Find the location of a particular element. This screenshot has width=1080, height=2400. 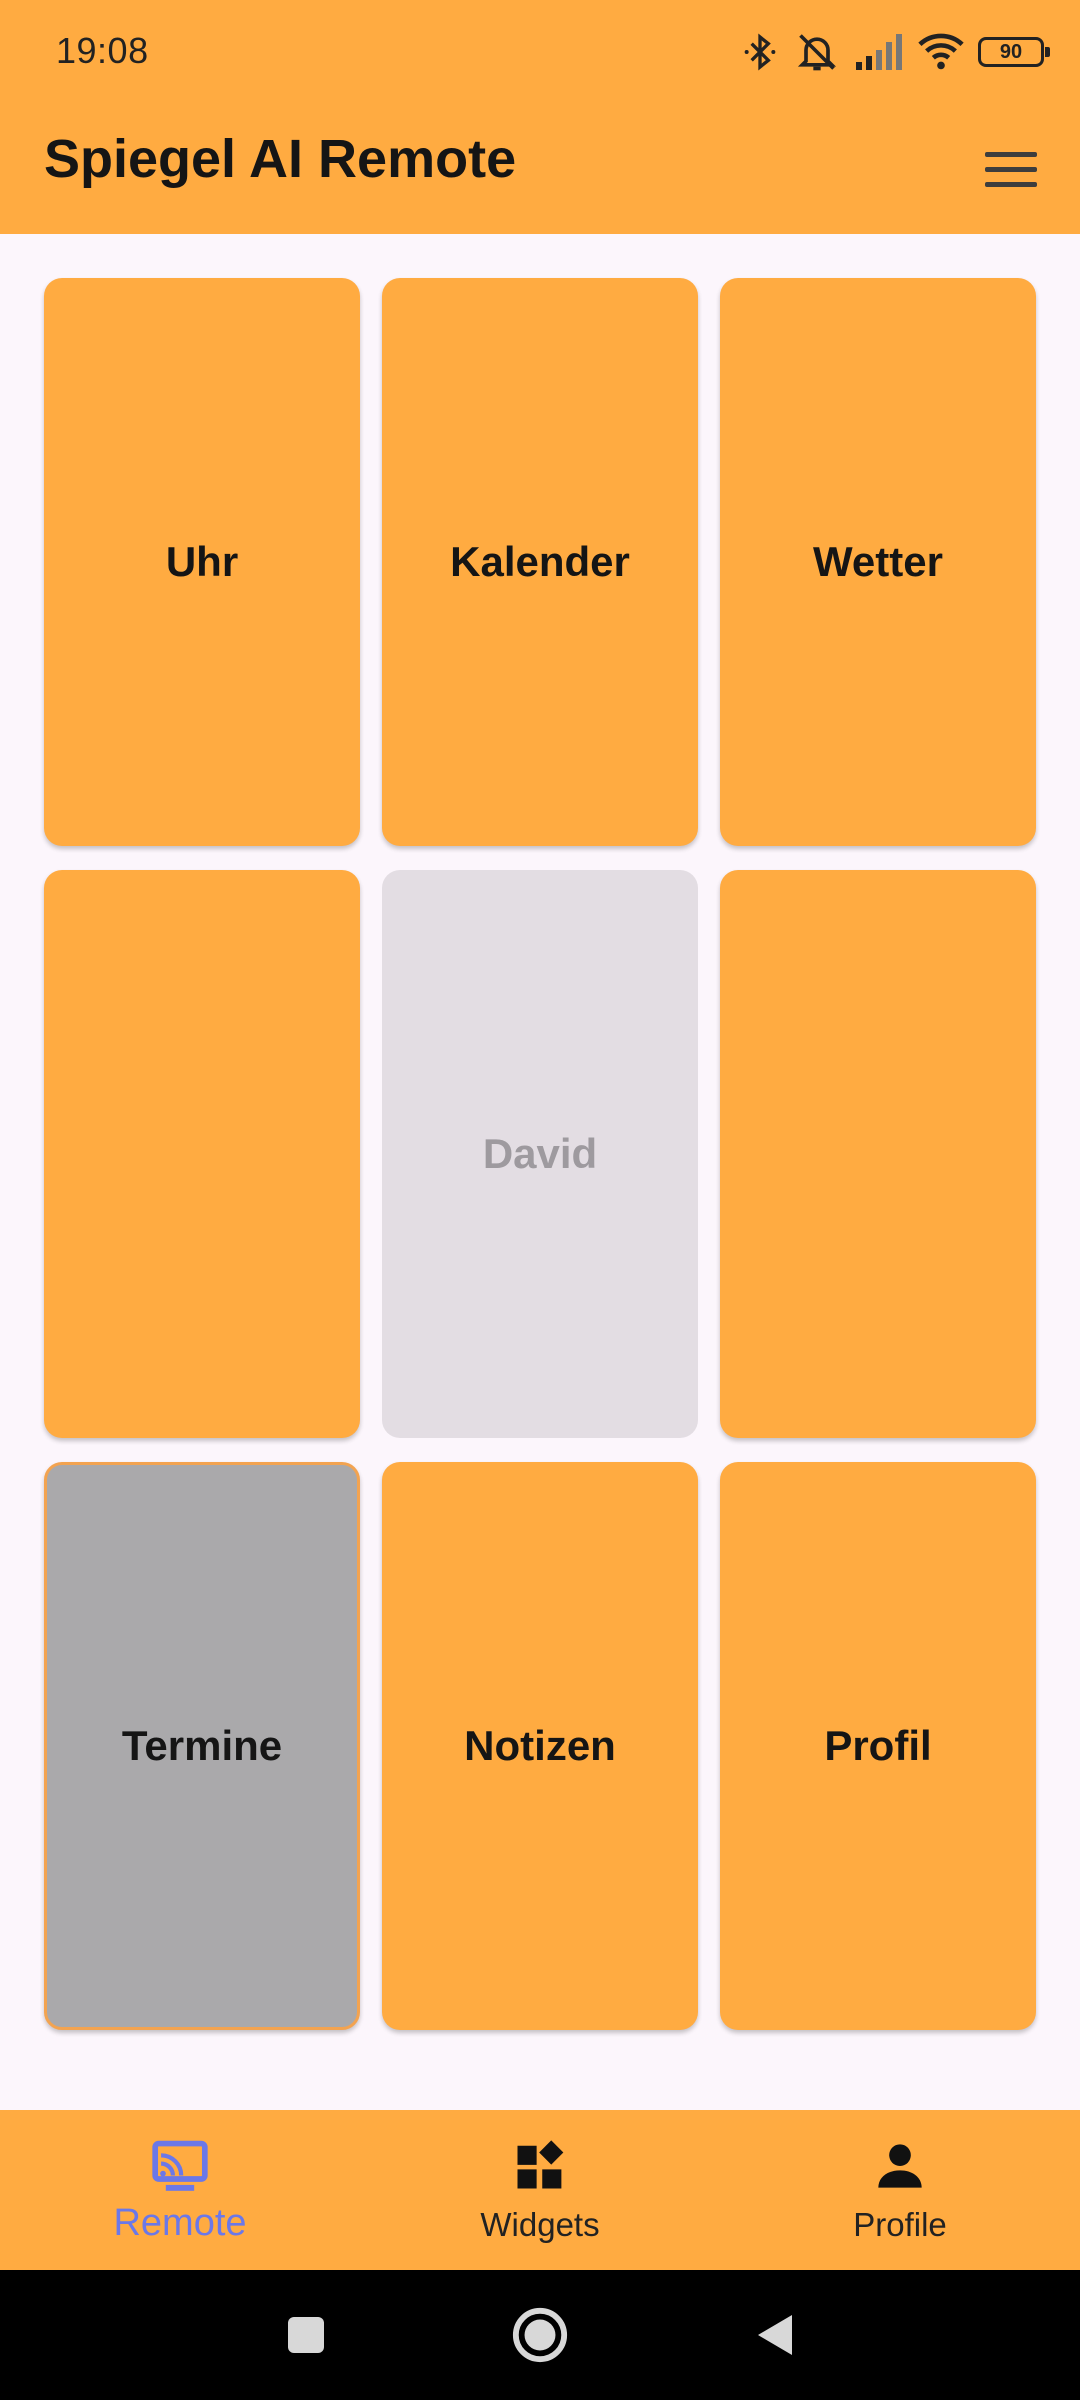

nav-widgets-label: Widgets is located at coordinates (540, 2224).